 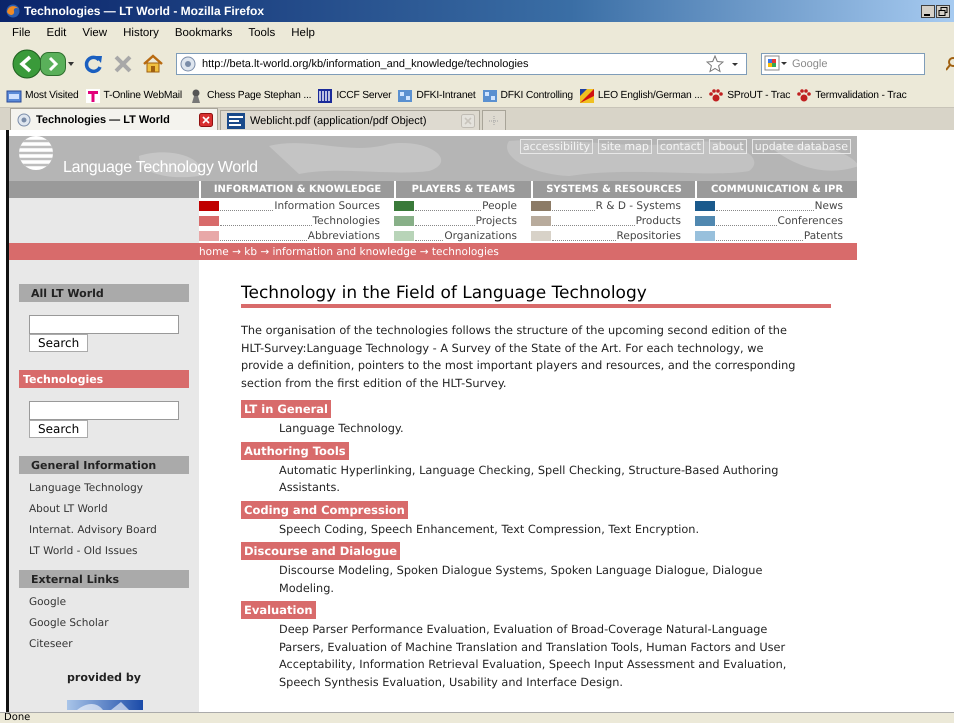 I want to click on bookmark-link: DFKI-Intranet, so click(x=436, y=96).